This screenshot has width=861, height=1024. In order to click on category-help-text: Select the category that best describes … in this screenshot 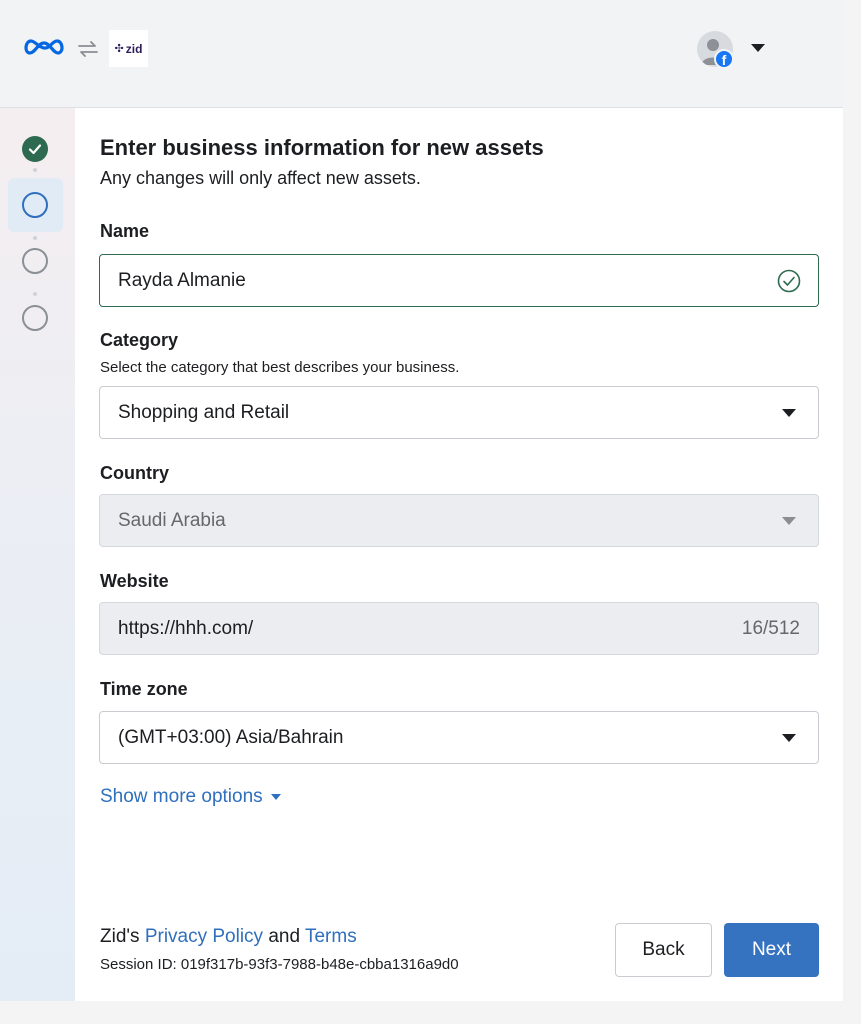, I will do `click(280, 367)`.